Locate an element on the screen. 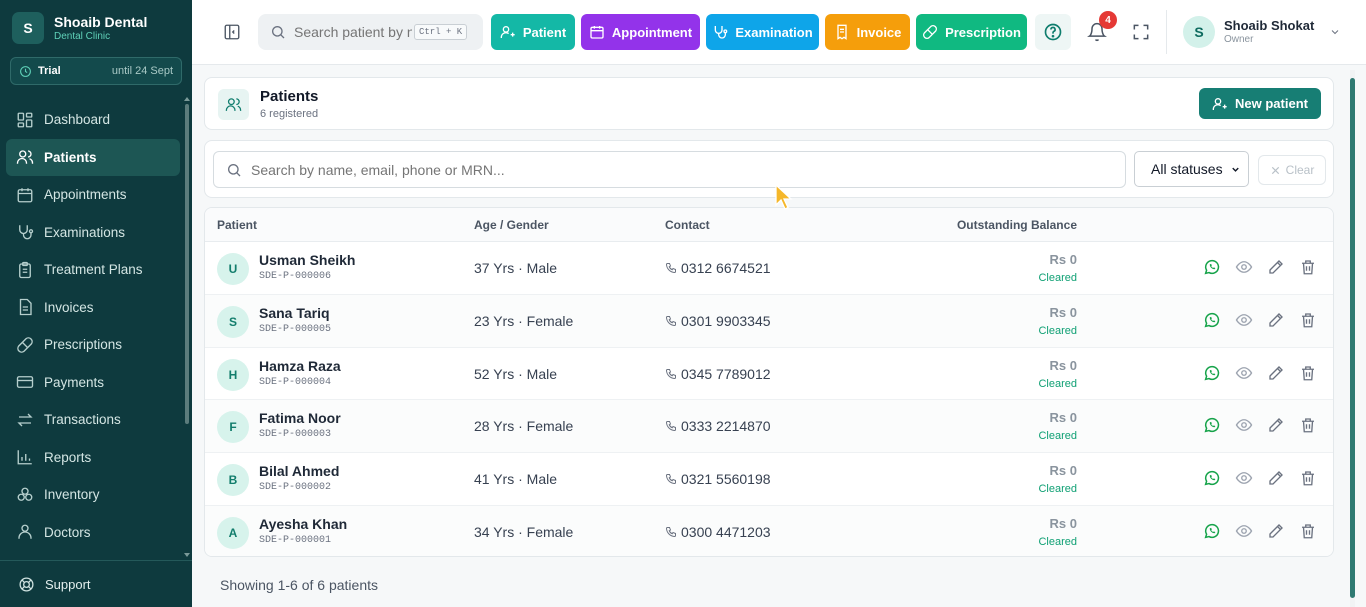 This screenshot has height=607, width=1366. sidebar-item-invoices: Invoices is located at coordinates (93, 308).